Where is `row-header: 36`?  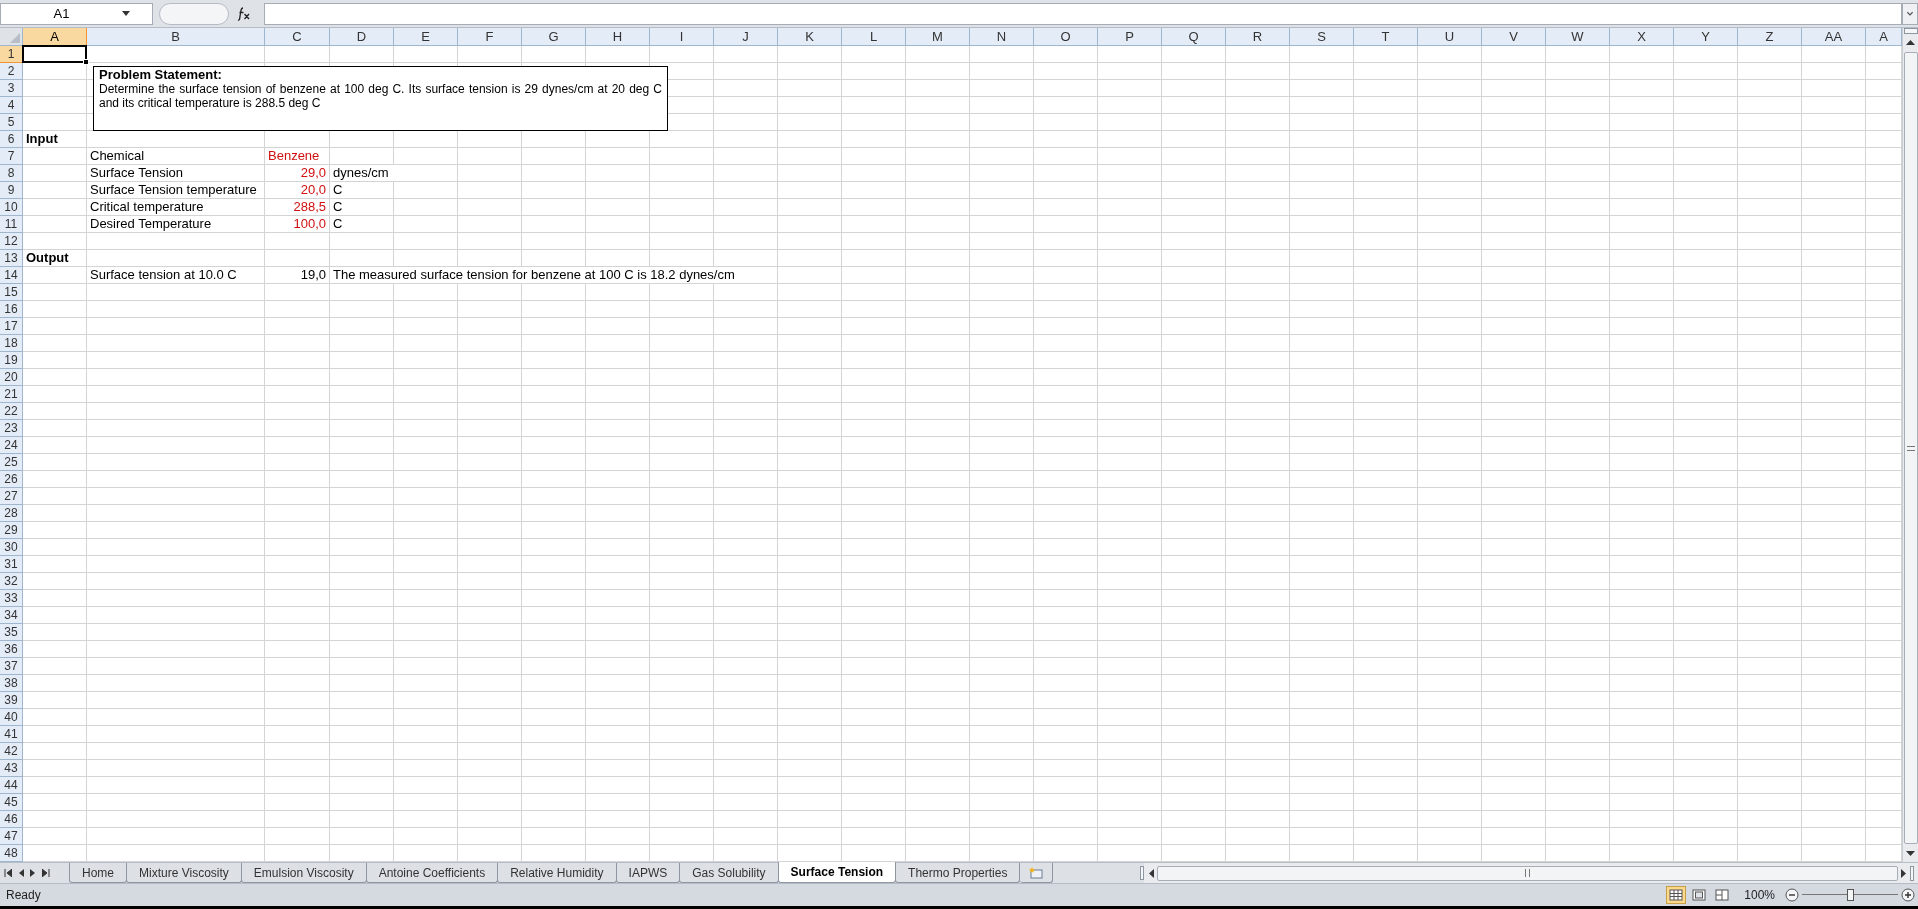
row-header: 36 is located at coordinates (11, 649).